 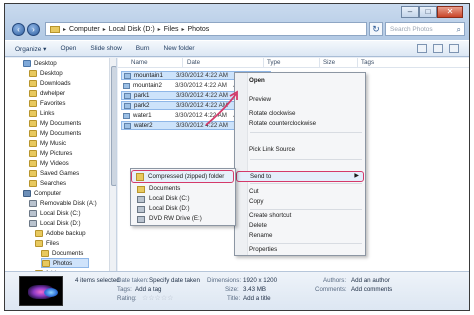 I want to click on annotation-arrow, so click(x=221, y=108).